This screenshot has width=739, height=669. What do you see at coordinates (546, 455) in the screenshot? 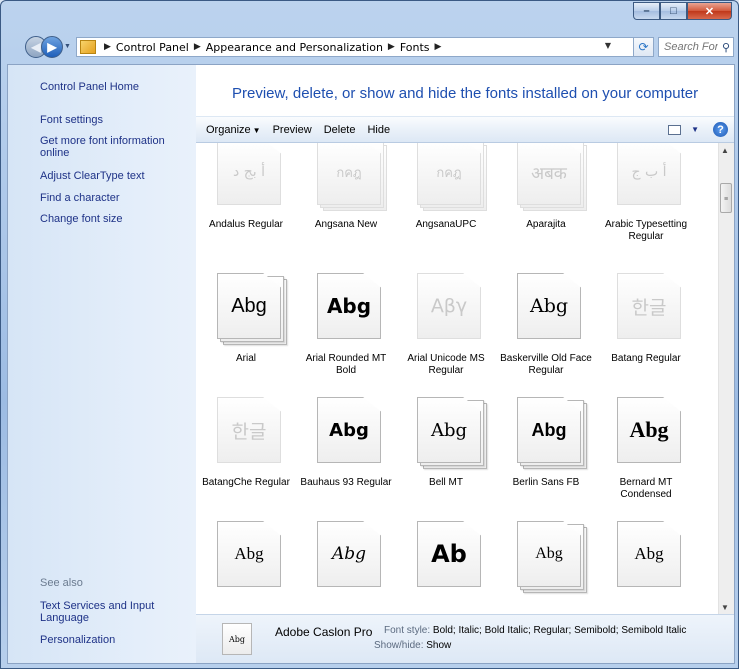
I see `font-tile: Abg Berlin Sans FB` at bounding box center [546, 455].